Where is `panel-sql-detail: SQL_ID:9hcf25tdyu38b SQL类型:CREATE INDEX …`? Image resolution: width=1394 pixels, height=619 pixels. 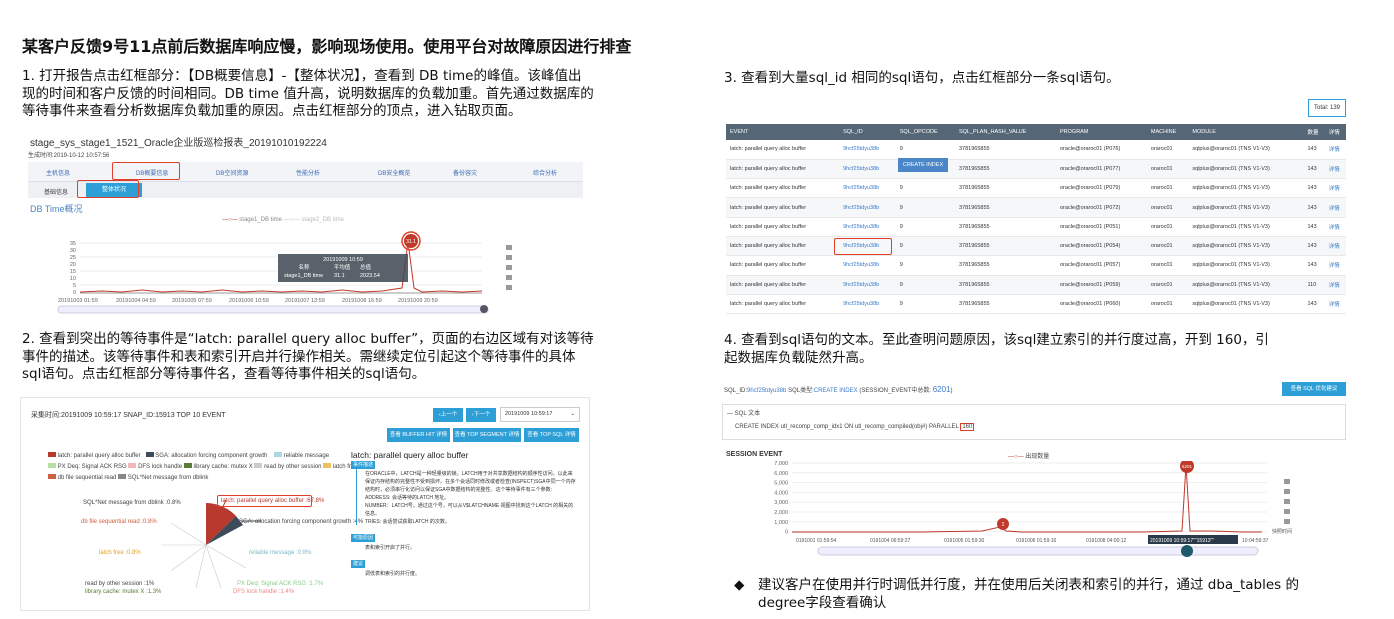
panel-sql-detail: SQL_ID:9hcf25tdyu38b SQL类型:CREATE INDEX … is located at coordinates (1035, 472).